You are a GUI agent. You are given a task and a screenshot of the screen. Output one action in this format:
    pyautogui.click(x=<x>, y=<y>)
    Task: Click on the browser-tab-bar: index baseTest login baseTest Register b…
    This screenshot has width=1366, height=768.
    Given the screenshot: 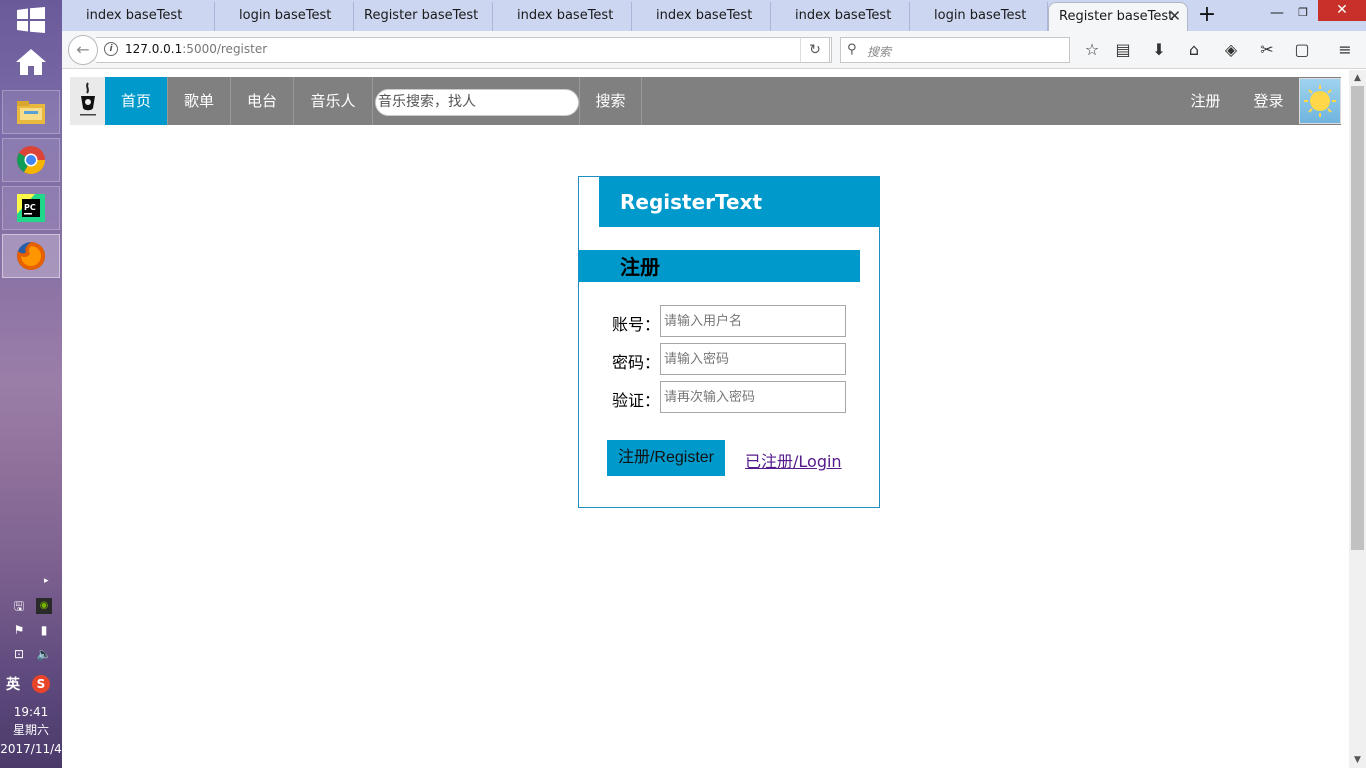 What is the action you would take?
    pyautogui.click(x=714, y=15)
    